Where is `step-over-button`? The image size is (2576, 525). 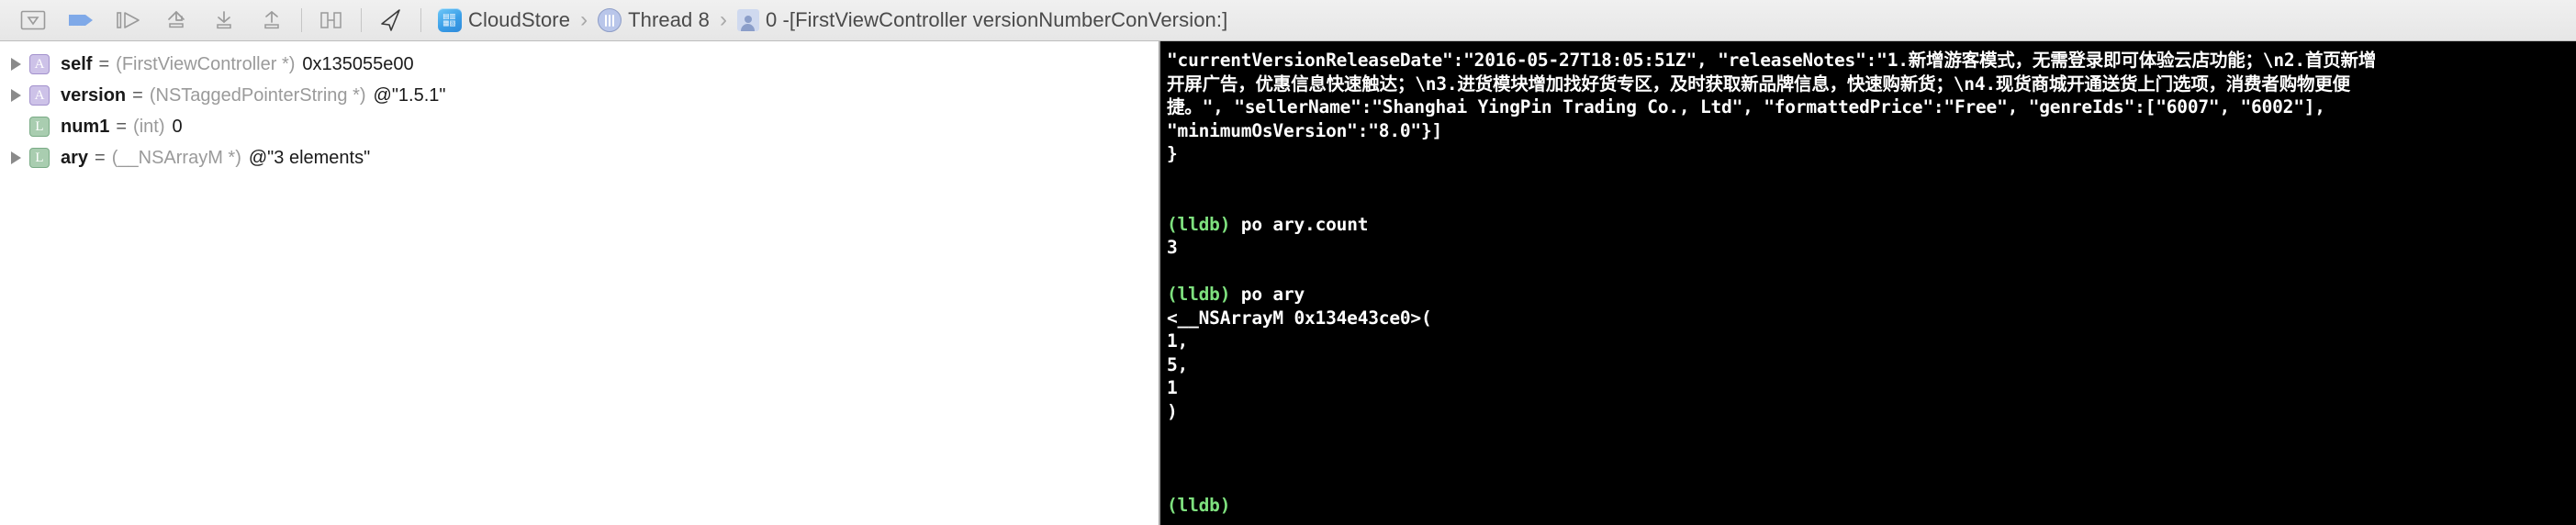 step-over-button is located at coordinates (128, 20).